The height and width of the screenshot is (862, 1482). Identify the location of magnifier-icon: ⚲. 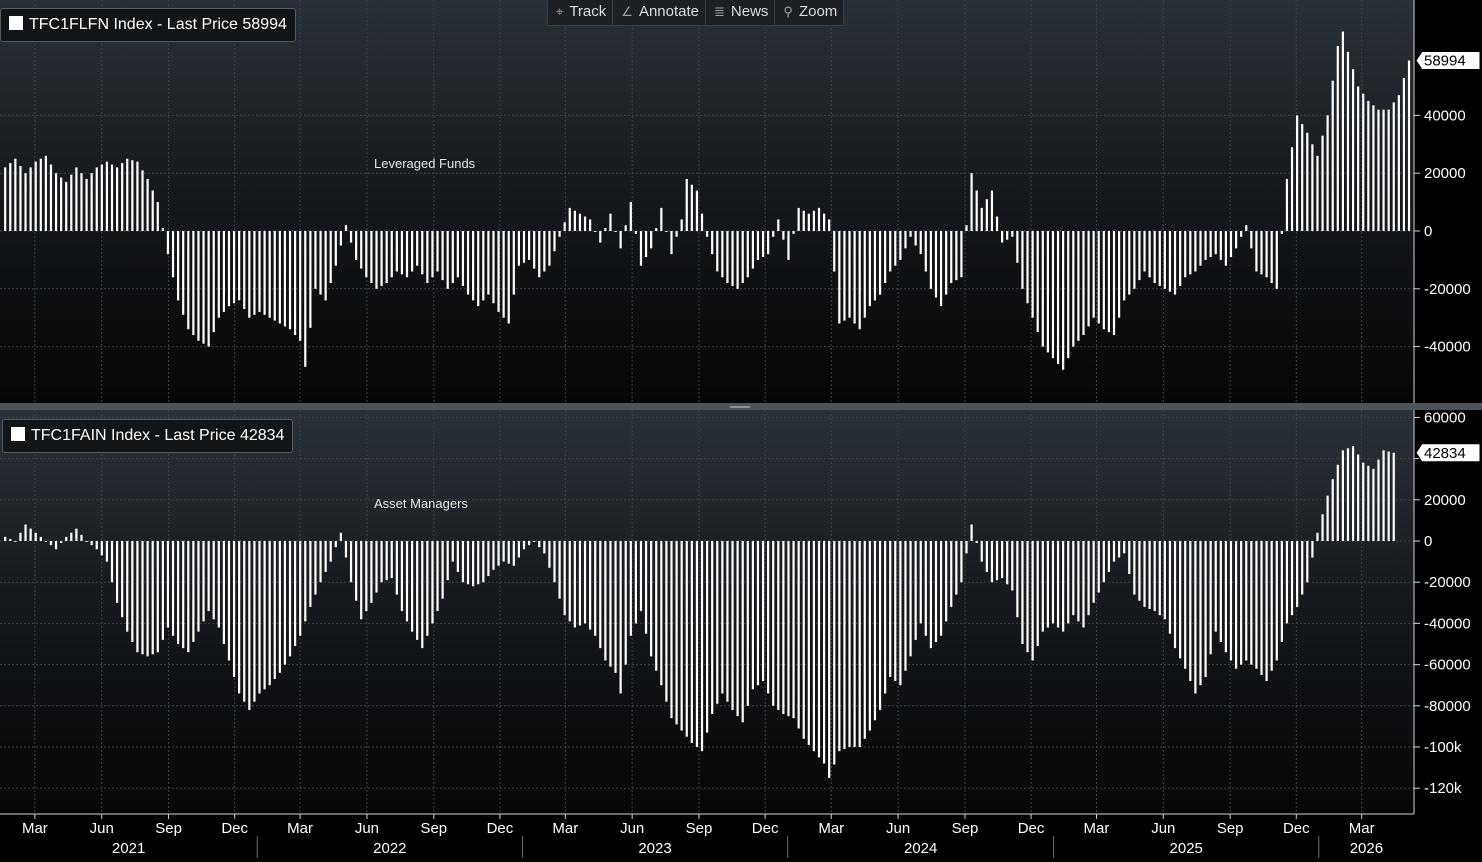
(788, 11).